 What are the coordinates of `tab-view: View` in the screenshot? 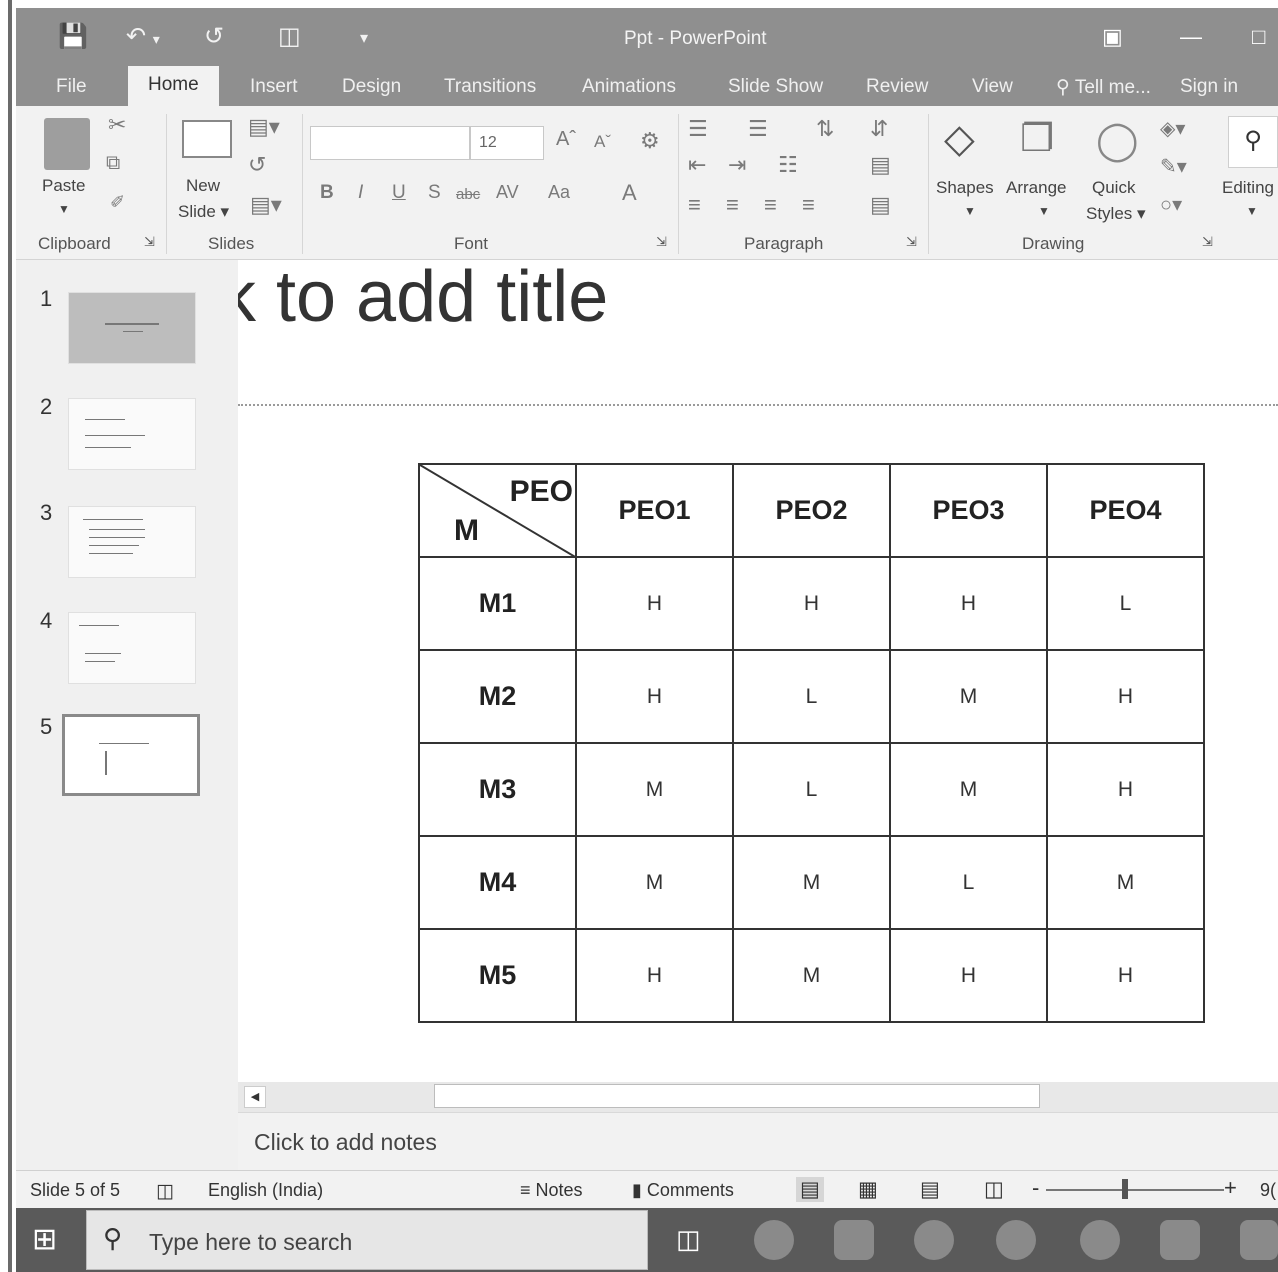 It's located at (992, 87).